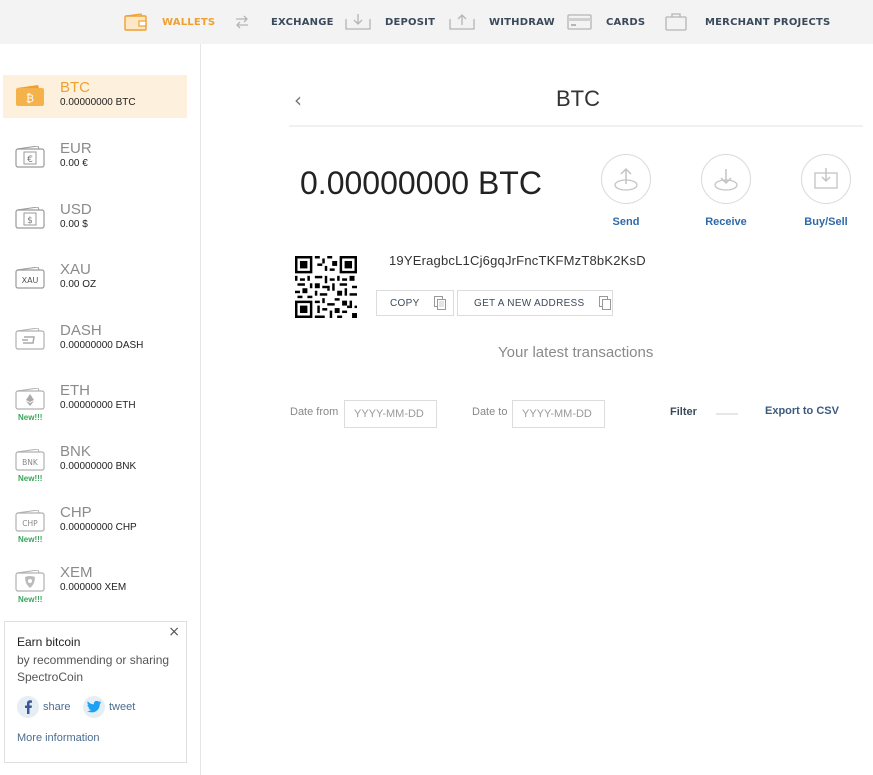 Image resolution: width=873 pixels, height=775 pixels. I want to click on back-arrow-icon: ‹, so click(298, 100).